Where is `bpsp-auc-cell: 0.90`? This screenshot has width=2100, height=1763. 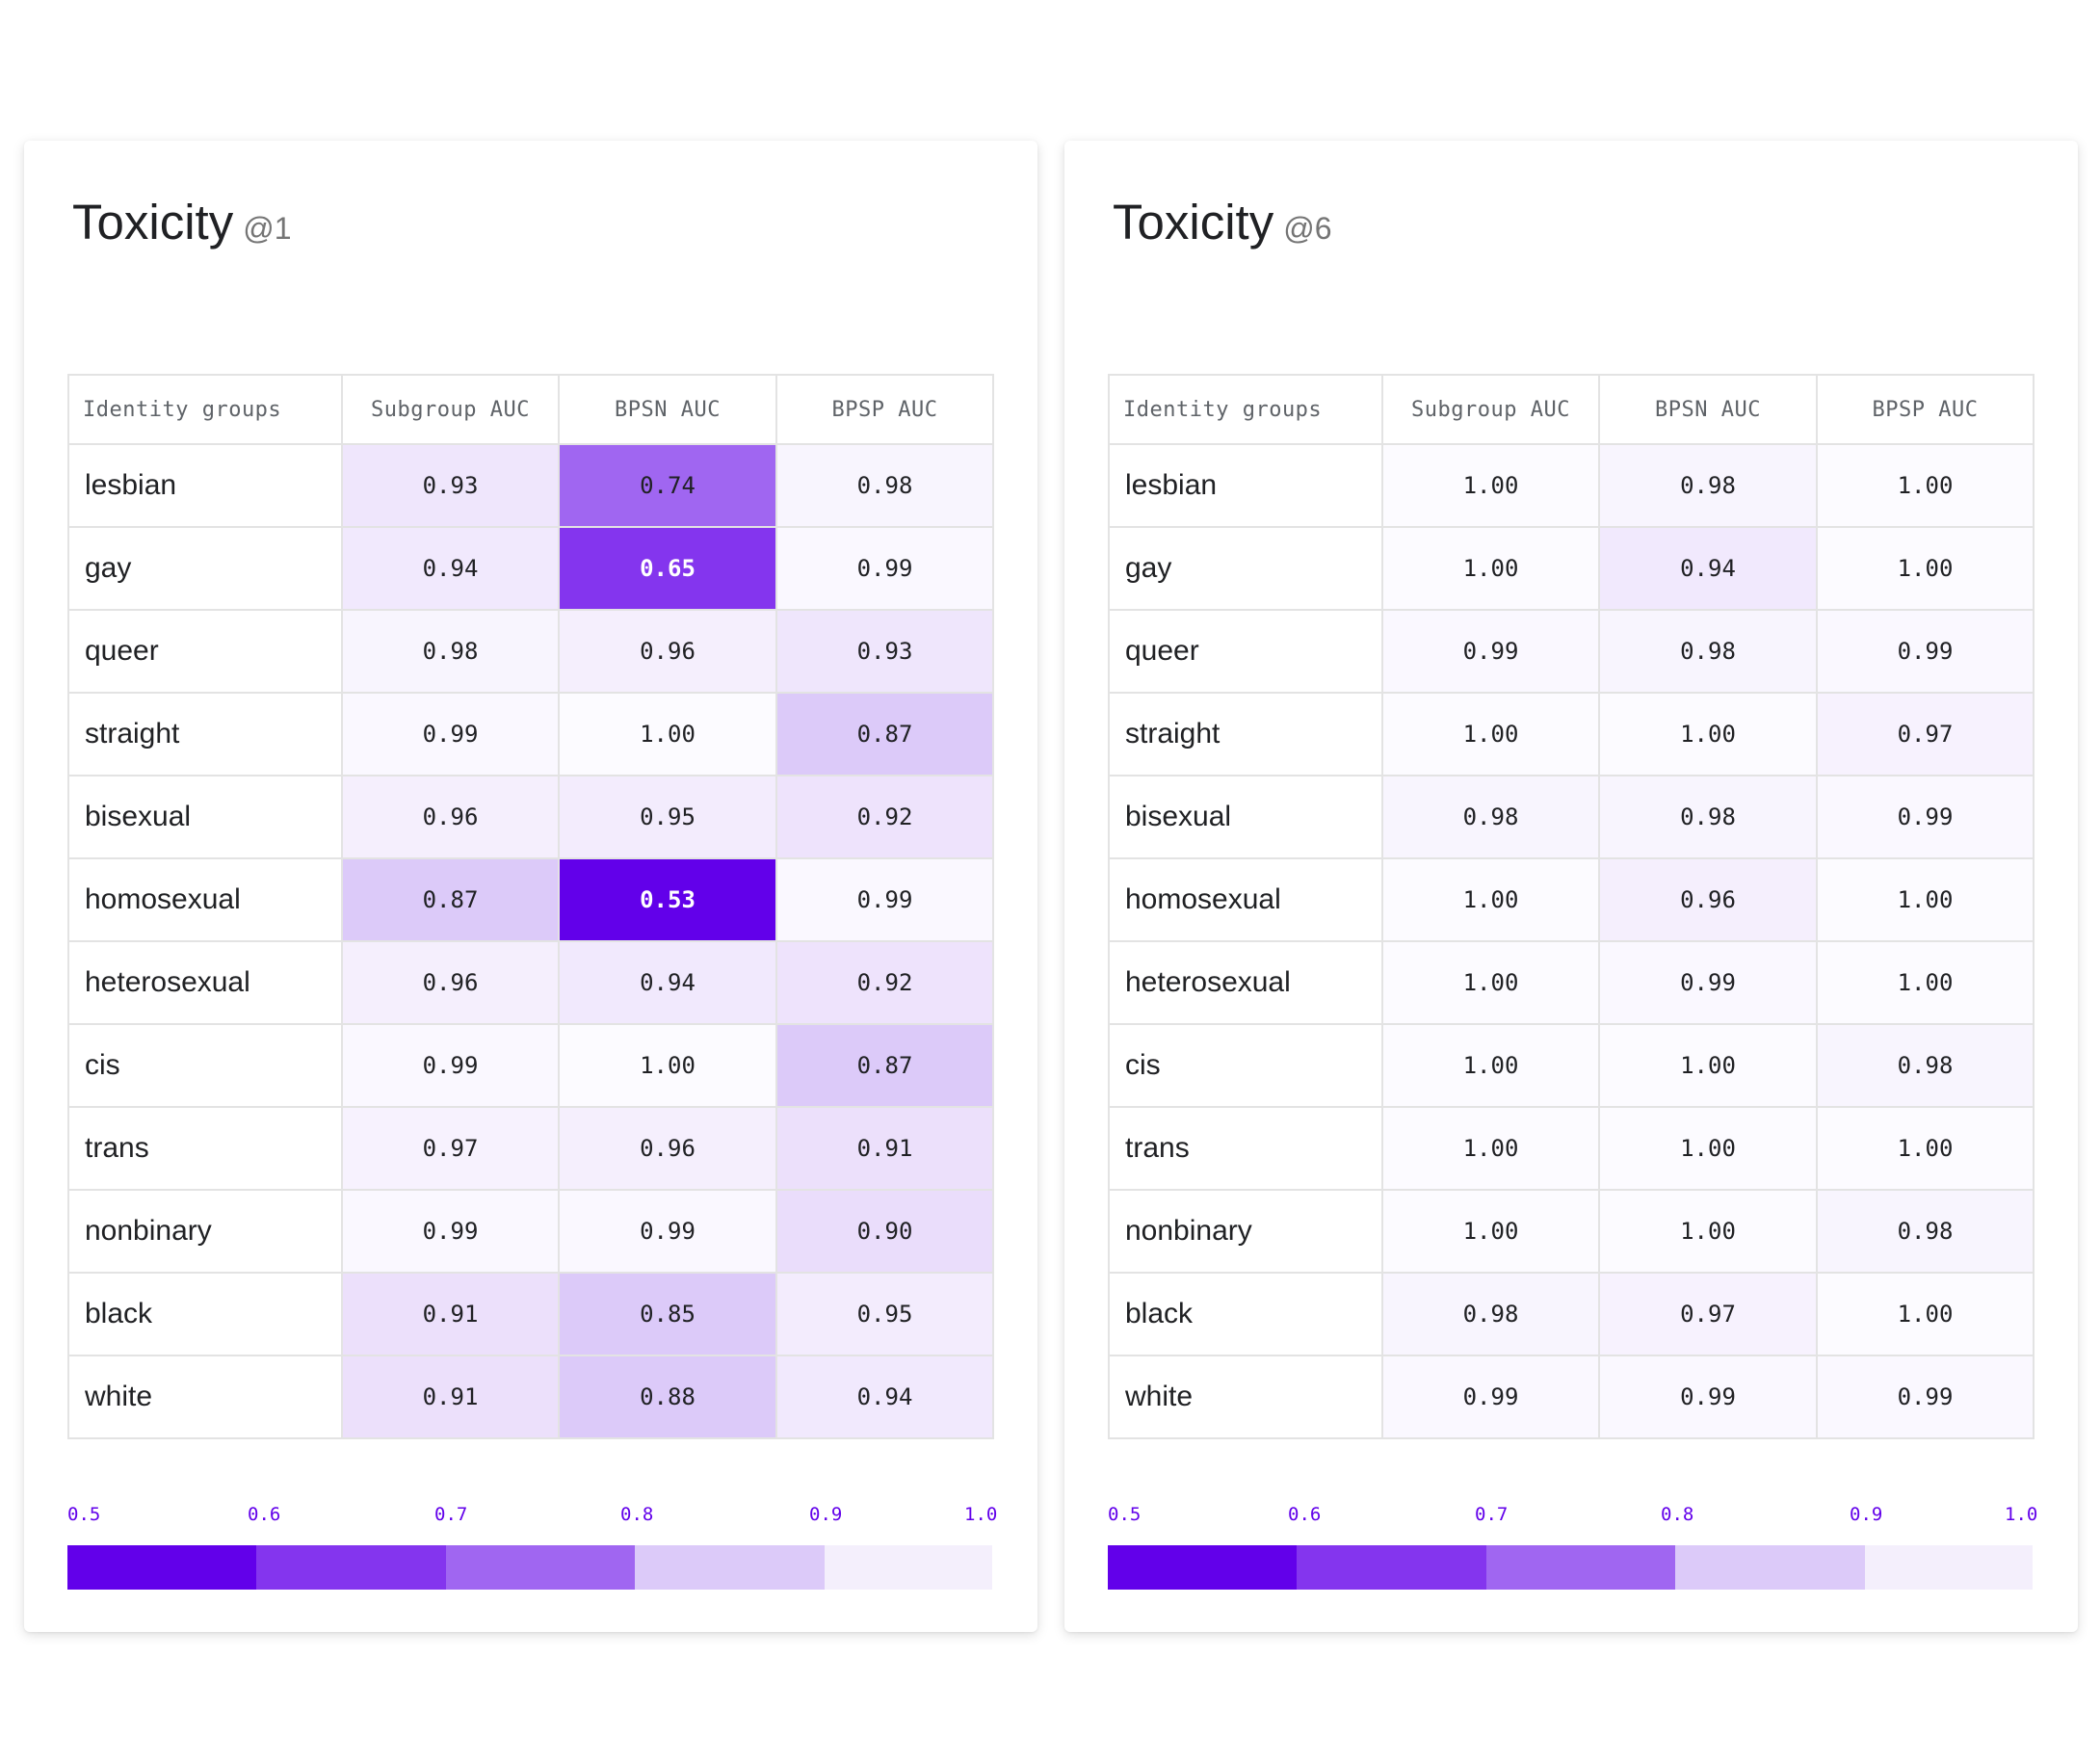
bpsp-auc-cell: 0.90 is located at coordinates (885, 1231).